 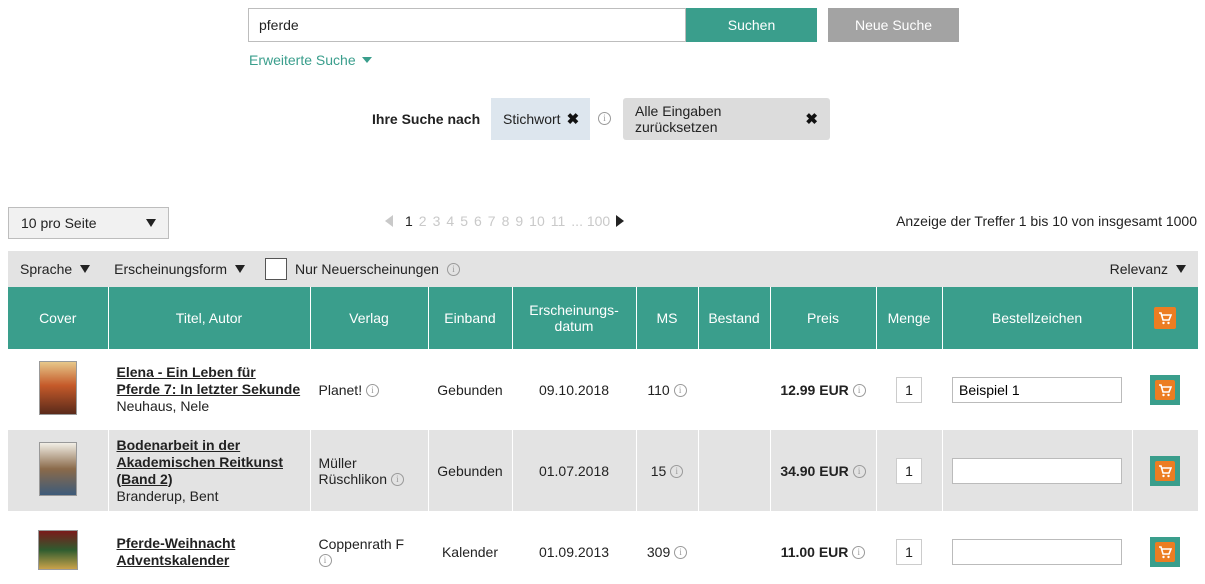 What do you see at coordinates (909, 318) in the screenshot?
I see `col-header-qty: Menge` at bounding box center [909, 318].